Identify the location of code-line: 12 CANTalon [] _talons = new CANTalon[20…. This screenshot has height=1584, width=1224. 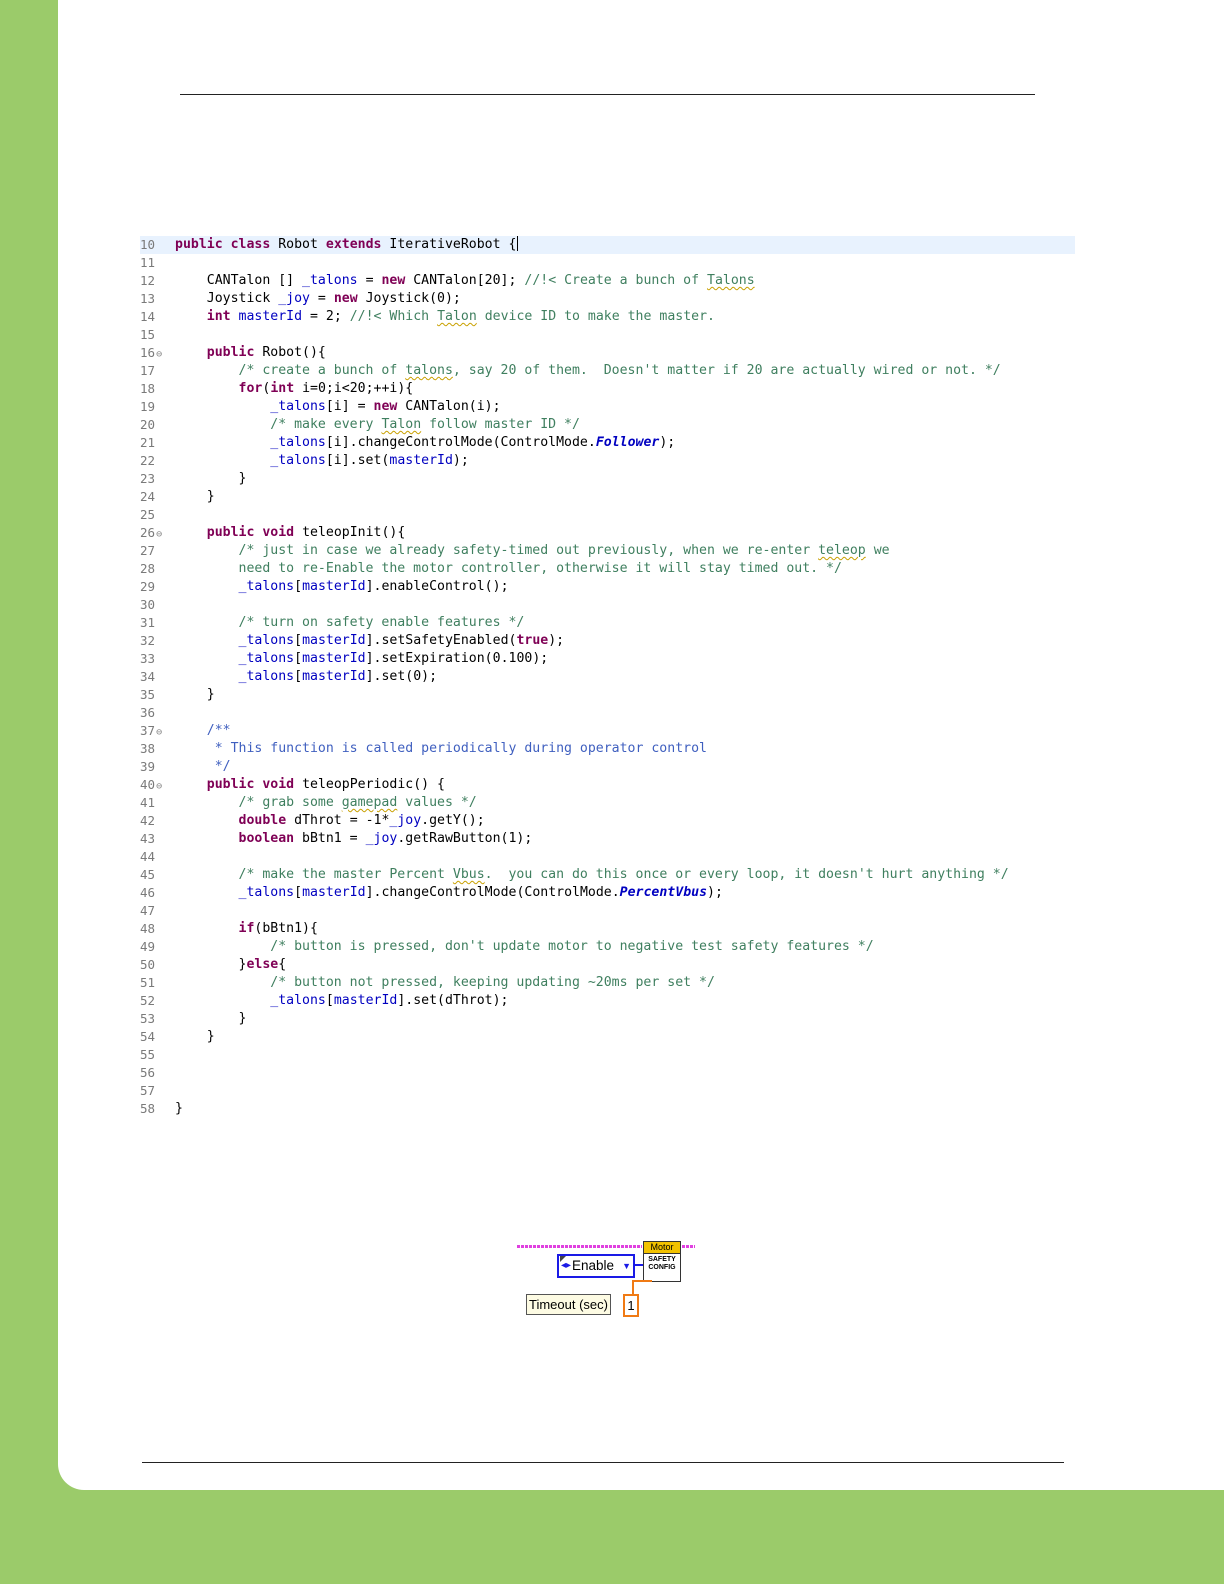
(607, 281).